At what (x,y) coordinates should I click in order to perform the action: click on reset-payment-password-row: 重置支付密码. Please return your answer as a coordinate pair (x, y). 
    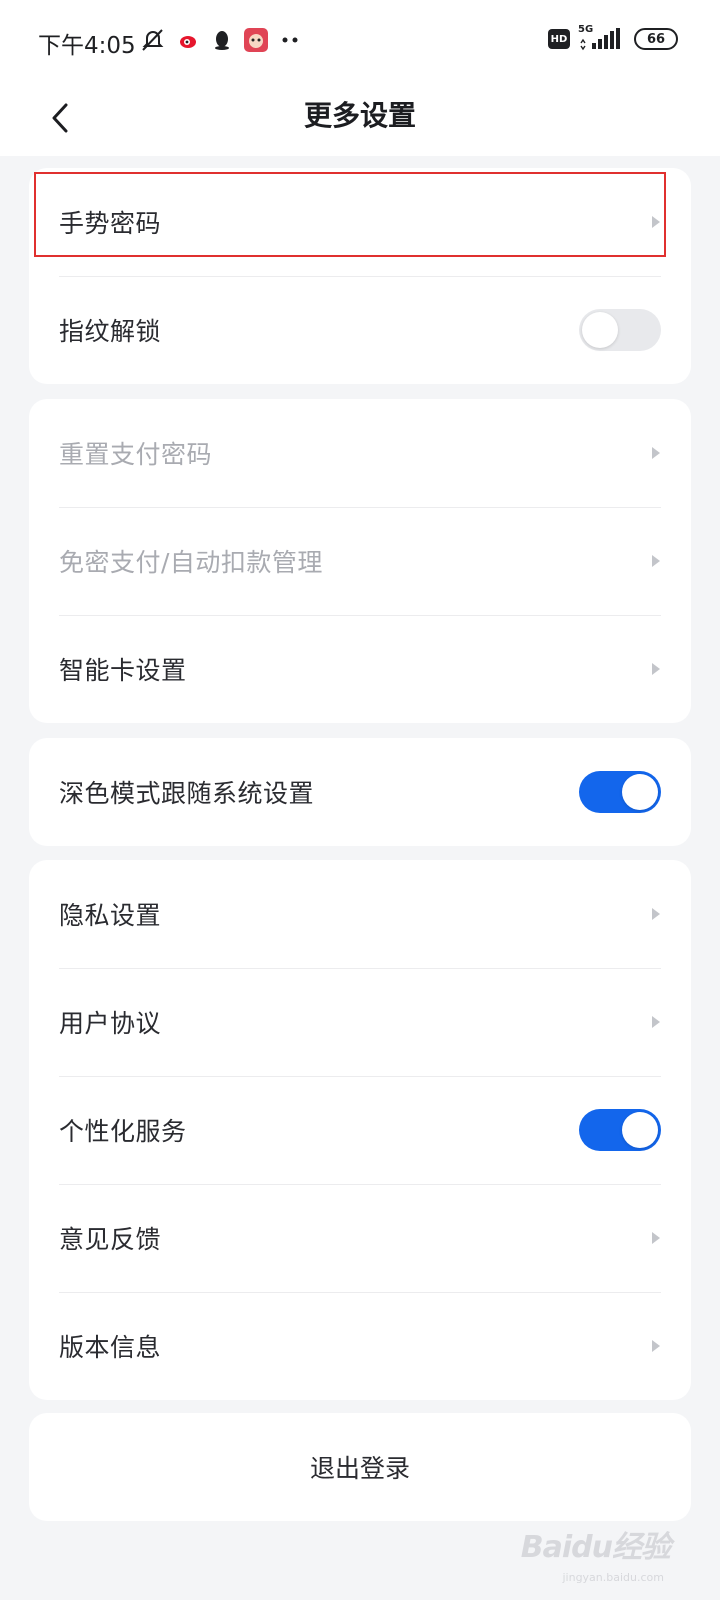
    Looking at the image, I should click on (360, 453).